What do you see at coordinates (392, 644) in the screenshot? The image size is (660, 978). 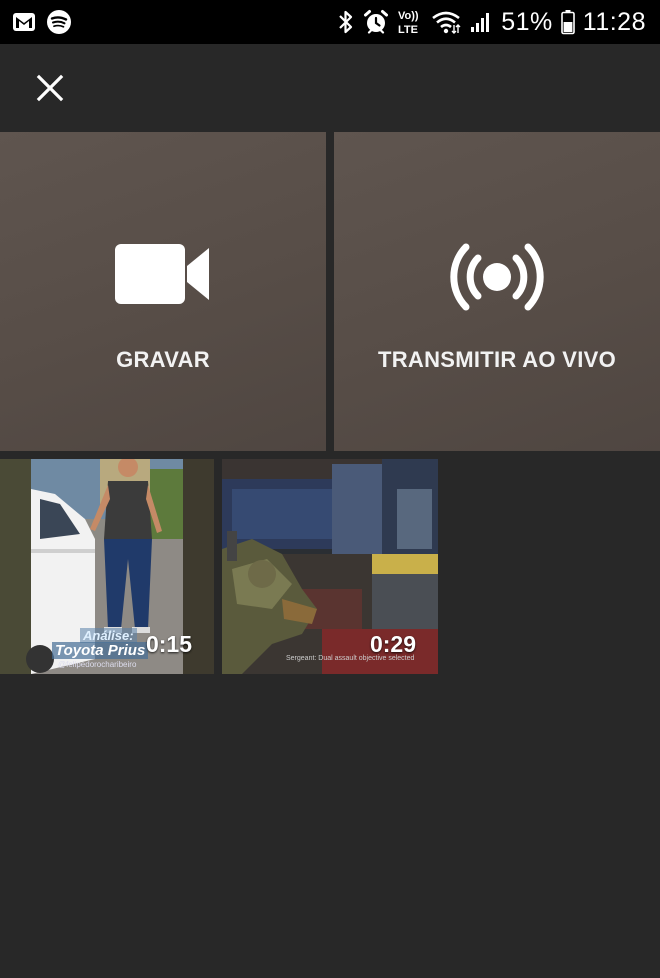 I see `video-duration: 0:29` at bounding box center [392, 644].